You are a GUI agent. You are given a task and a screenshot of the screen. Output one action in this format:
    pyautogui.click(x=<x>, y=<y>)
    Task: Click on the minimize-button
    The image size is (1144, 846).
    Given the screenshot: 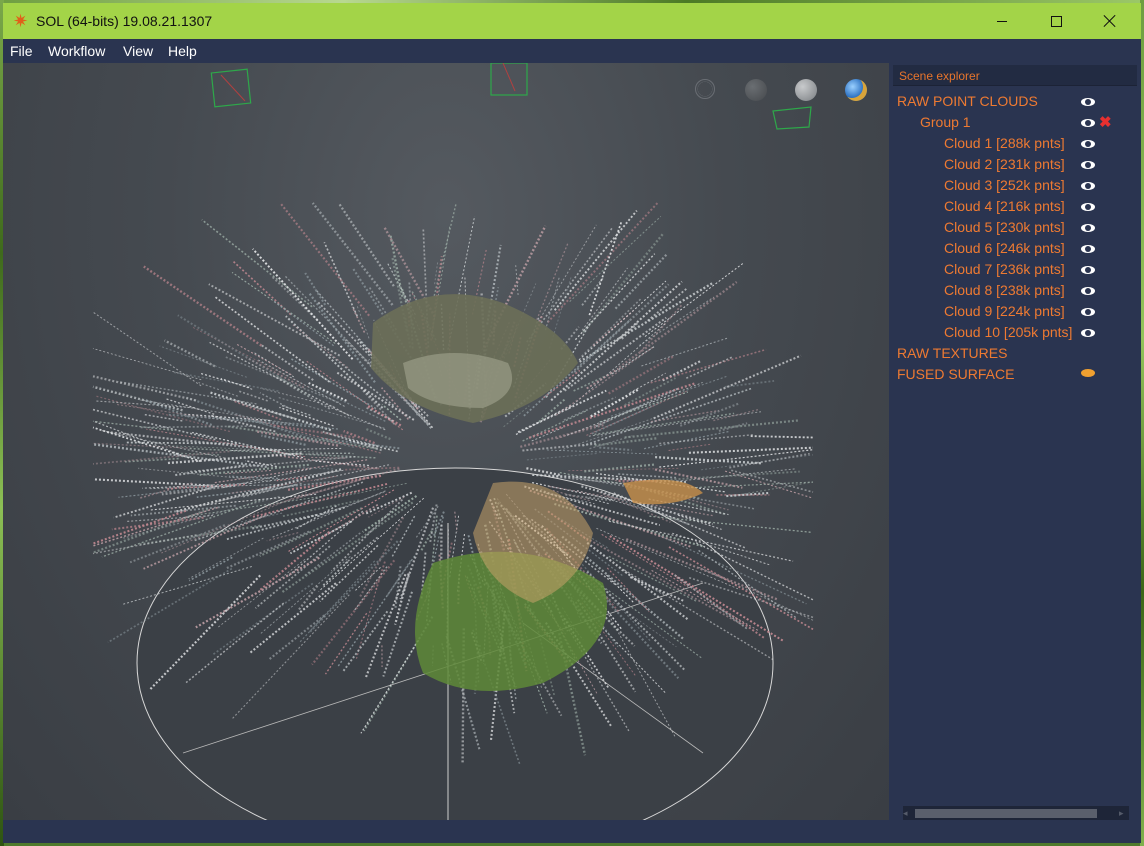 What is the action you would take?
    pyautogui.click(x=1002, y=21)
    